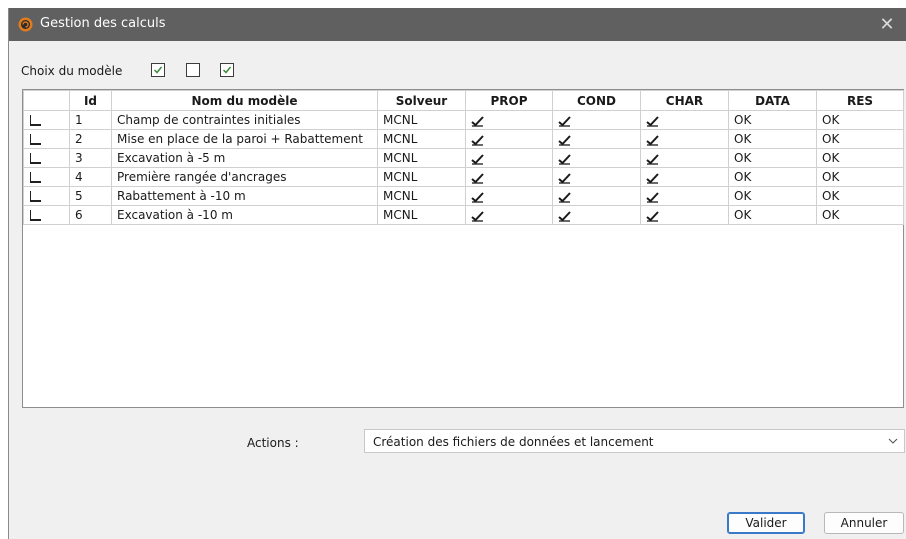 The image size is (906, 539). Describe the element at coordinates (766, 523) in the screenshot. I see `validate-button: Valider` at that location.